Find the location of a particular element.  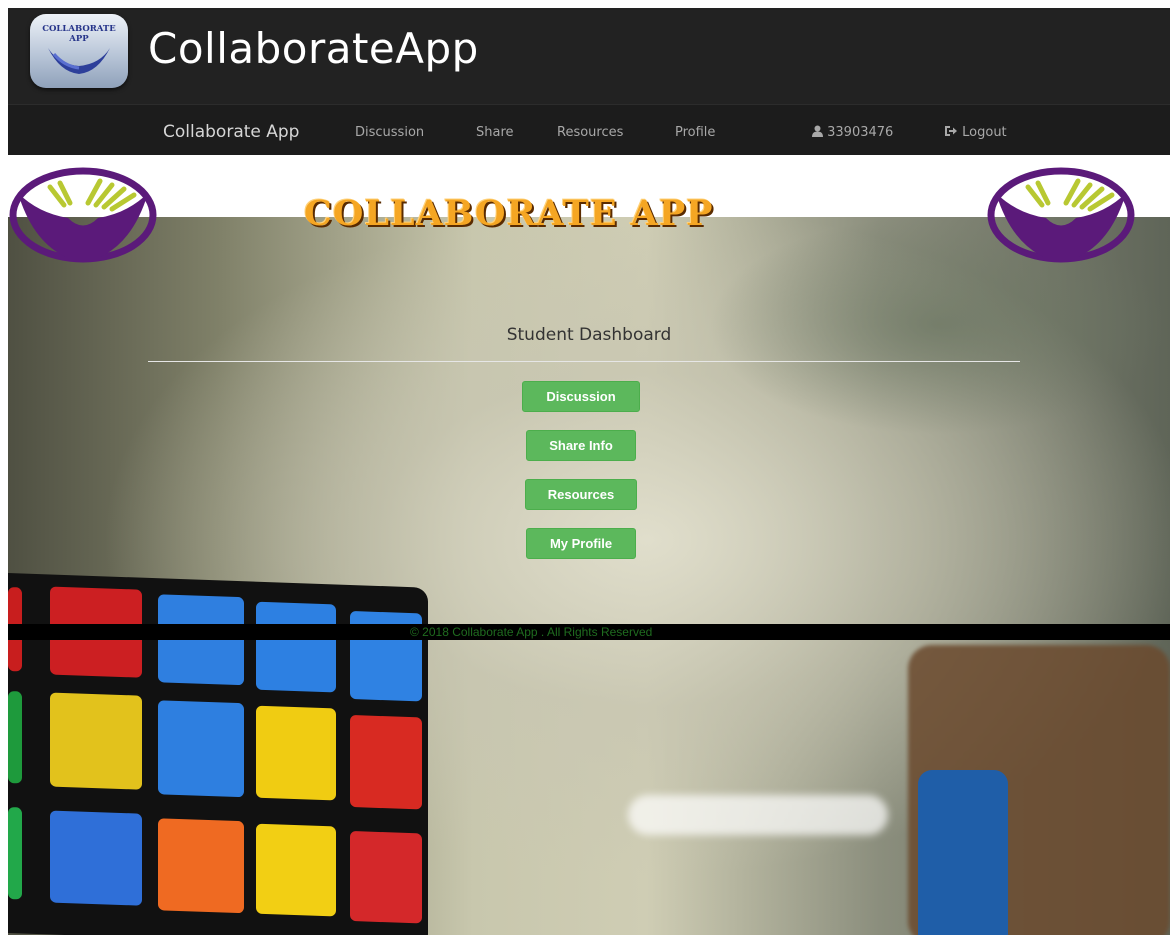

app-banner: COLLABORATE APP is located at coordinates (509, 213).